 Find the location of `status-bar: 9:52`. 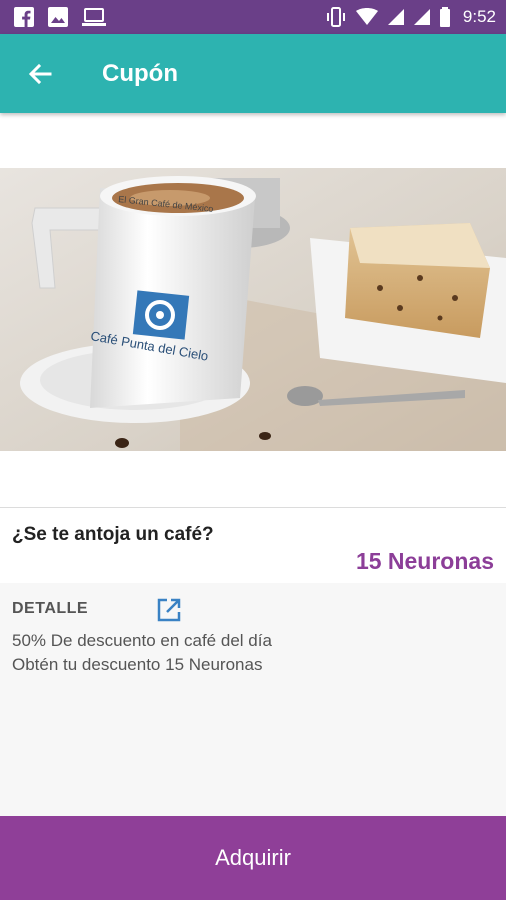

status-bar: 9:52 is located at coordinates (253, 17).